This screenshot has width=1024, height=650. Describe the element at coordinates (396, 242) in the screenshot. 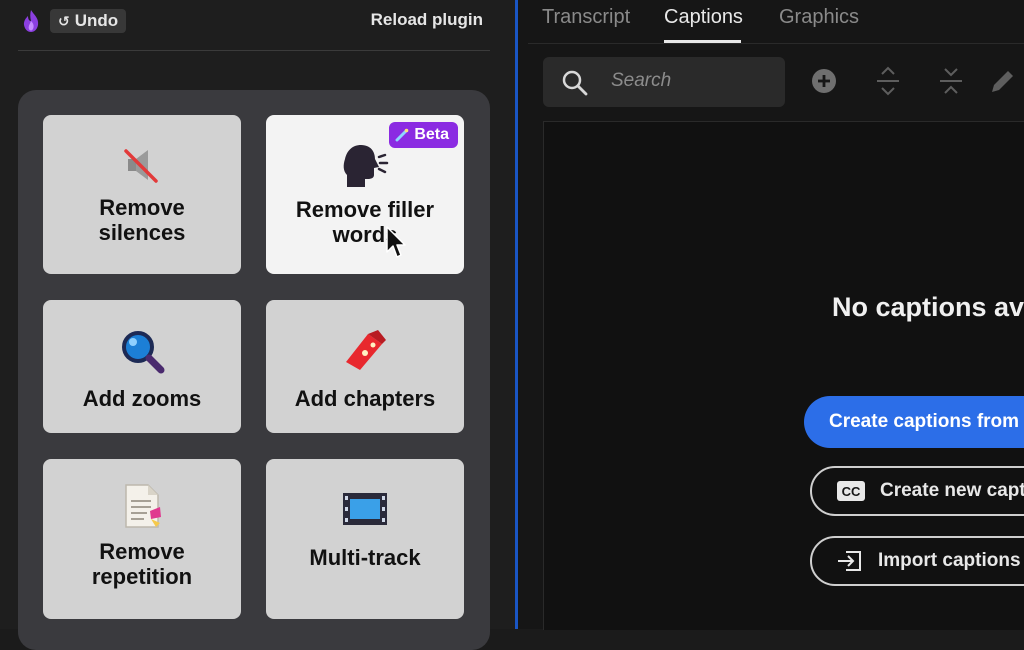

I see `mouse-cursor-icon` at that location.